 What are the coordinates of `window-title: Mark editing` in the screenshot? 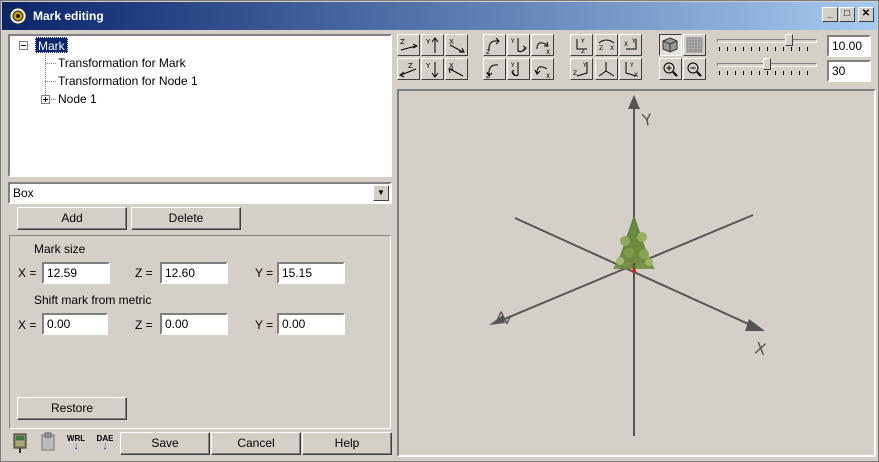 It's located at (68, 16).